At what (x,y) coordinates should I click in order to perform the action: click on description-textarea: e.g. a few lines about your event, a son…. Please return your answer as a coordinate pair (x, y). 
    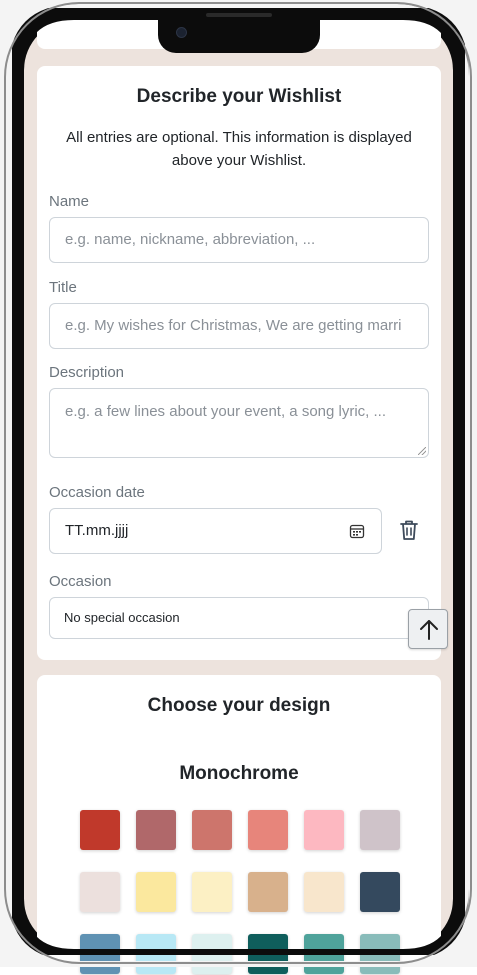
    Looking at the image, I should click on (239, 423).